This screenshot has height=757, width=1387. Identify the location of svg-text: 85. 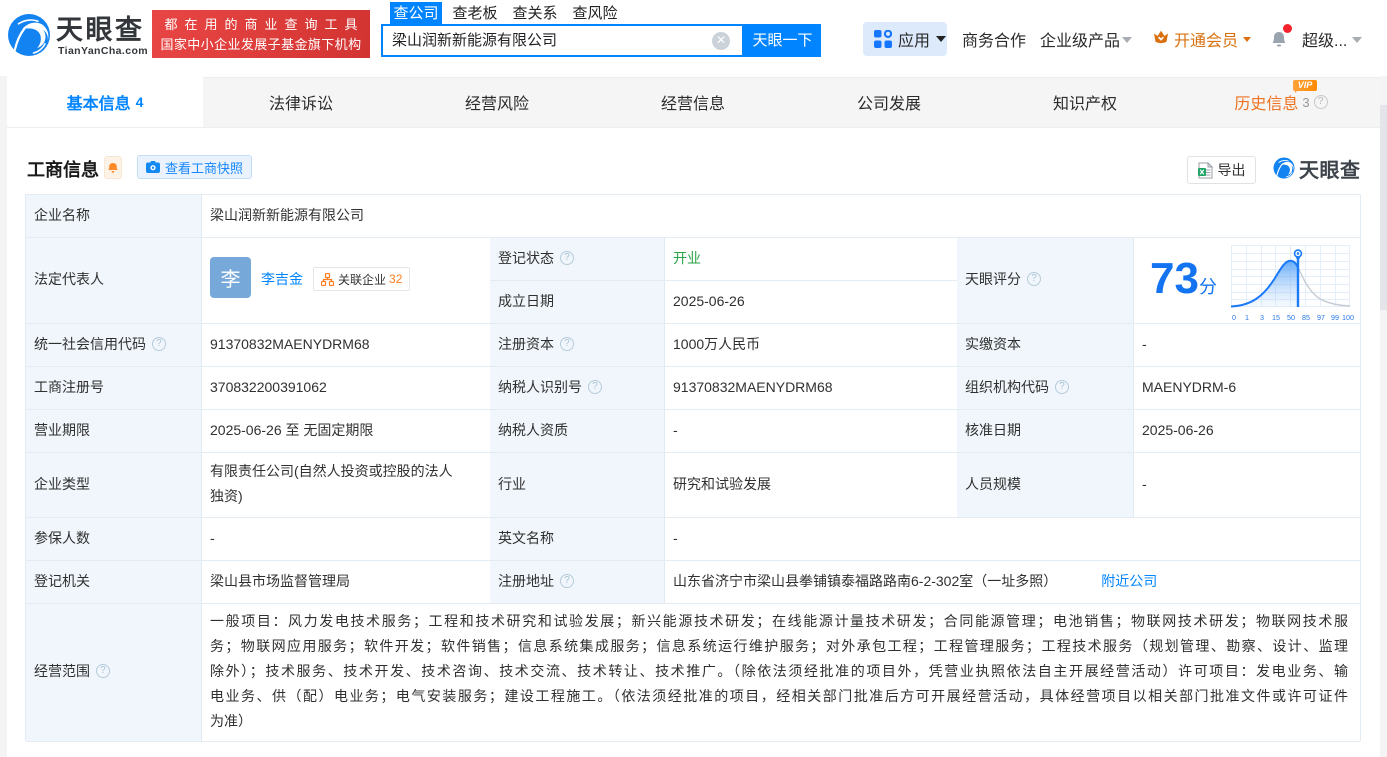
(1306, 317).